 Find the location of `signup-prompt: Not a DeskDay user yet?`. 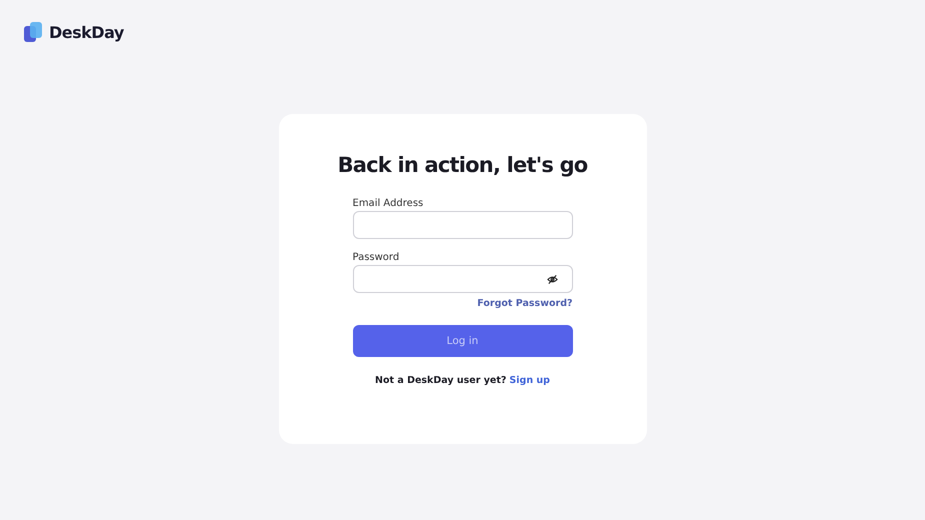

signup-prompt: Not a DeskDay user yet? is located at coordinates (440, 380).